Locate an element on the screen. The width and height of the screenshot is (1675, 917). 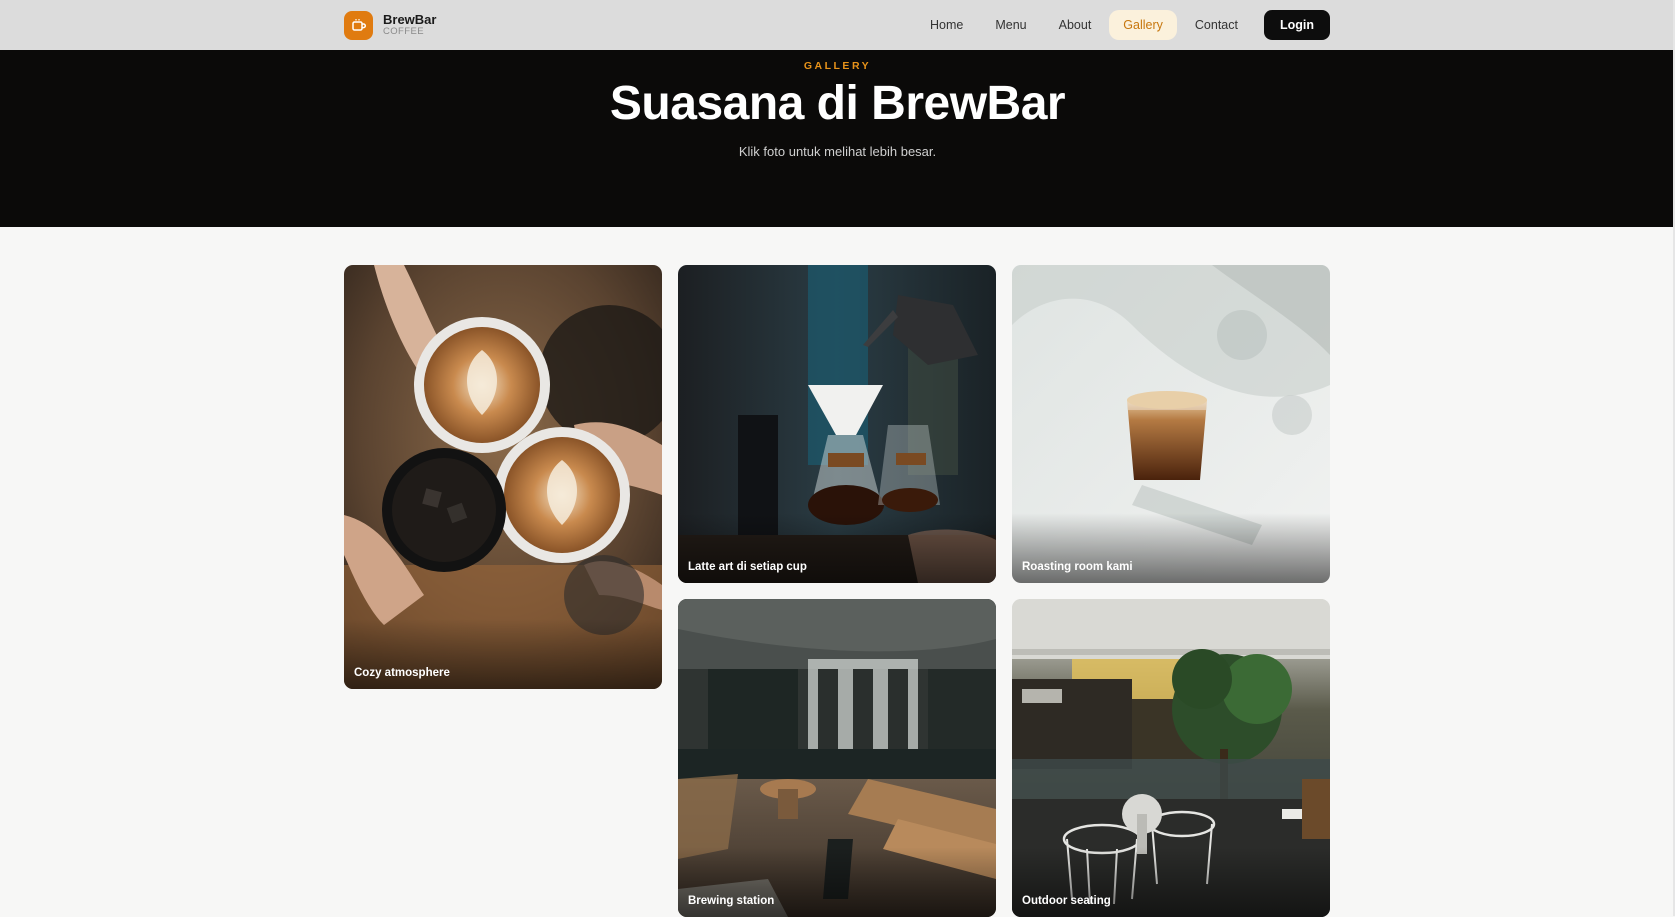
nav-item-menu: Menu is located at coordinates (1010, 25).